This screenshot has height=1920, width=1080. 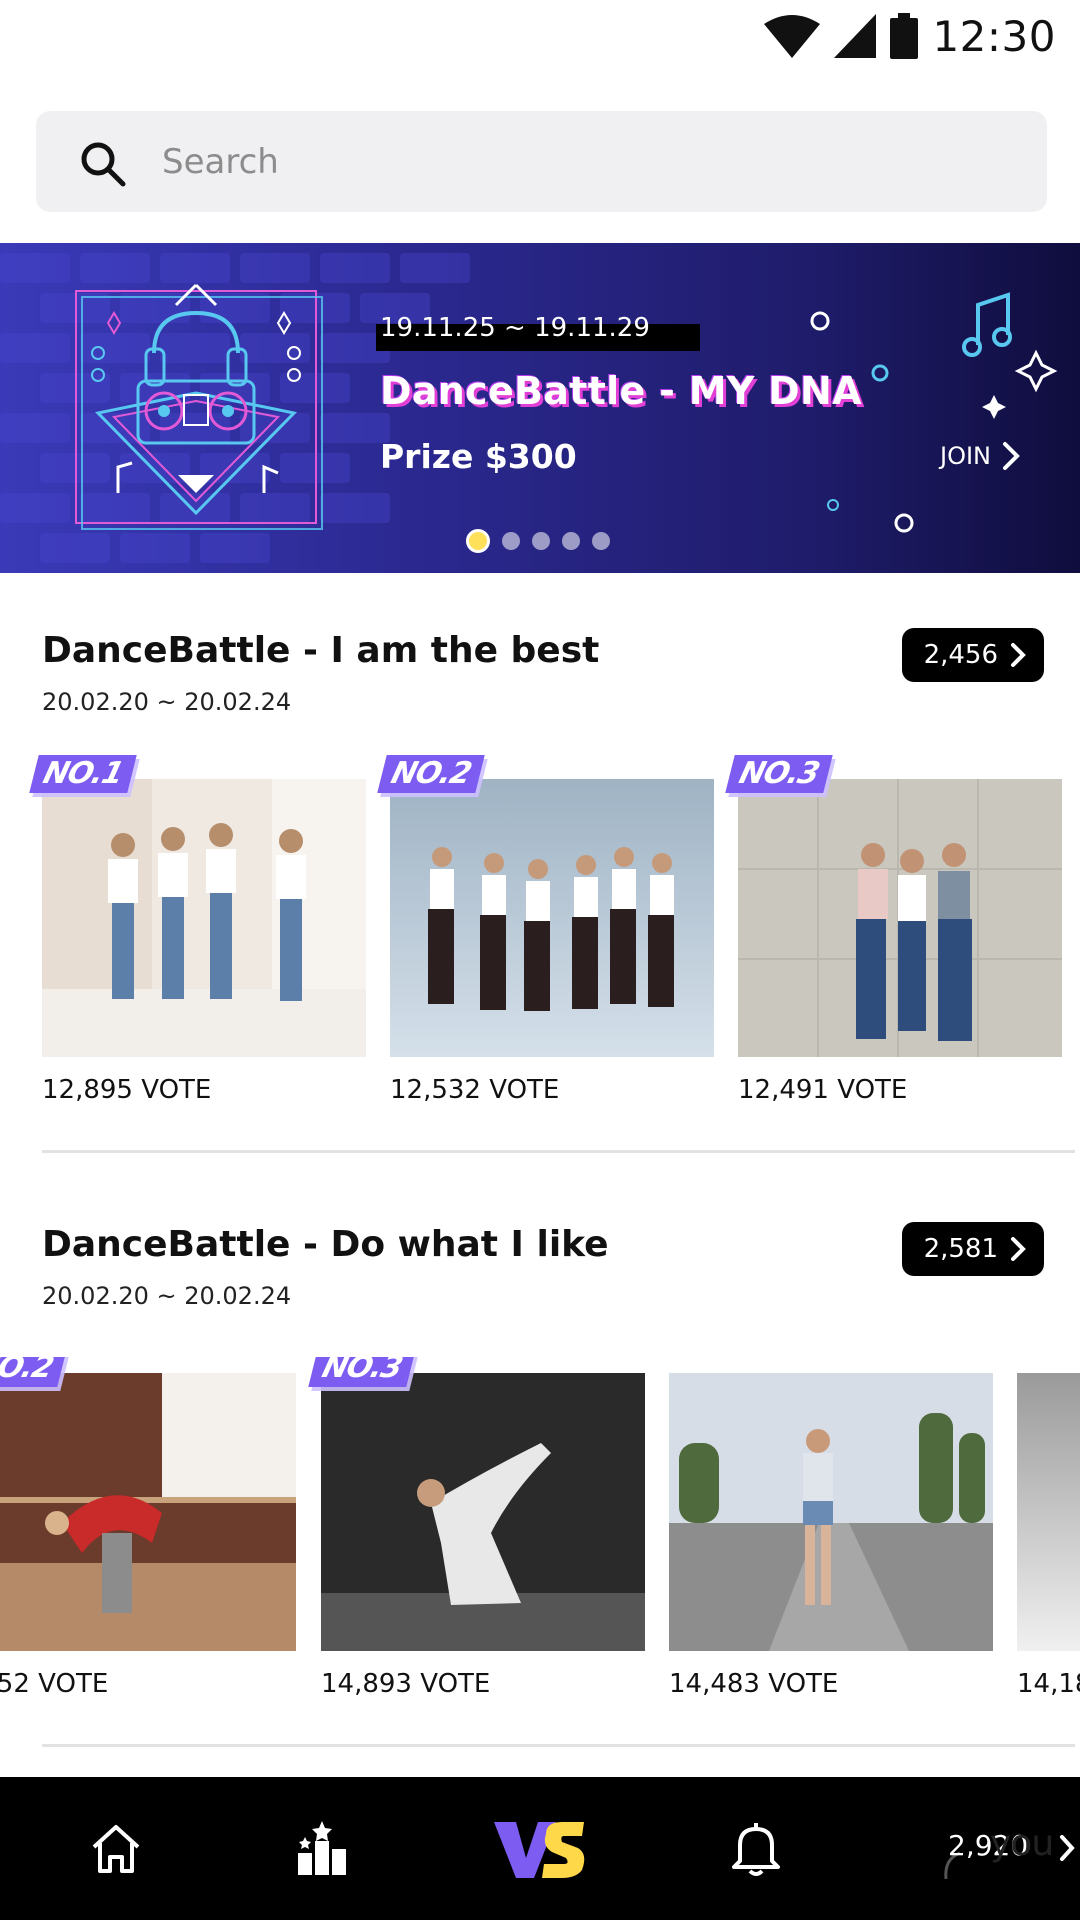 What do you see at coordinates (406, 1684) in the screenshot?
I see `vote-count: 14,893 VOTE` at bounding box center [406, 1684].